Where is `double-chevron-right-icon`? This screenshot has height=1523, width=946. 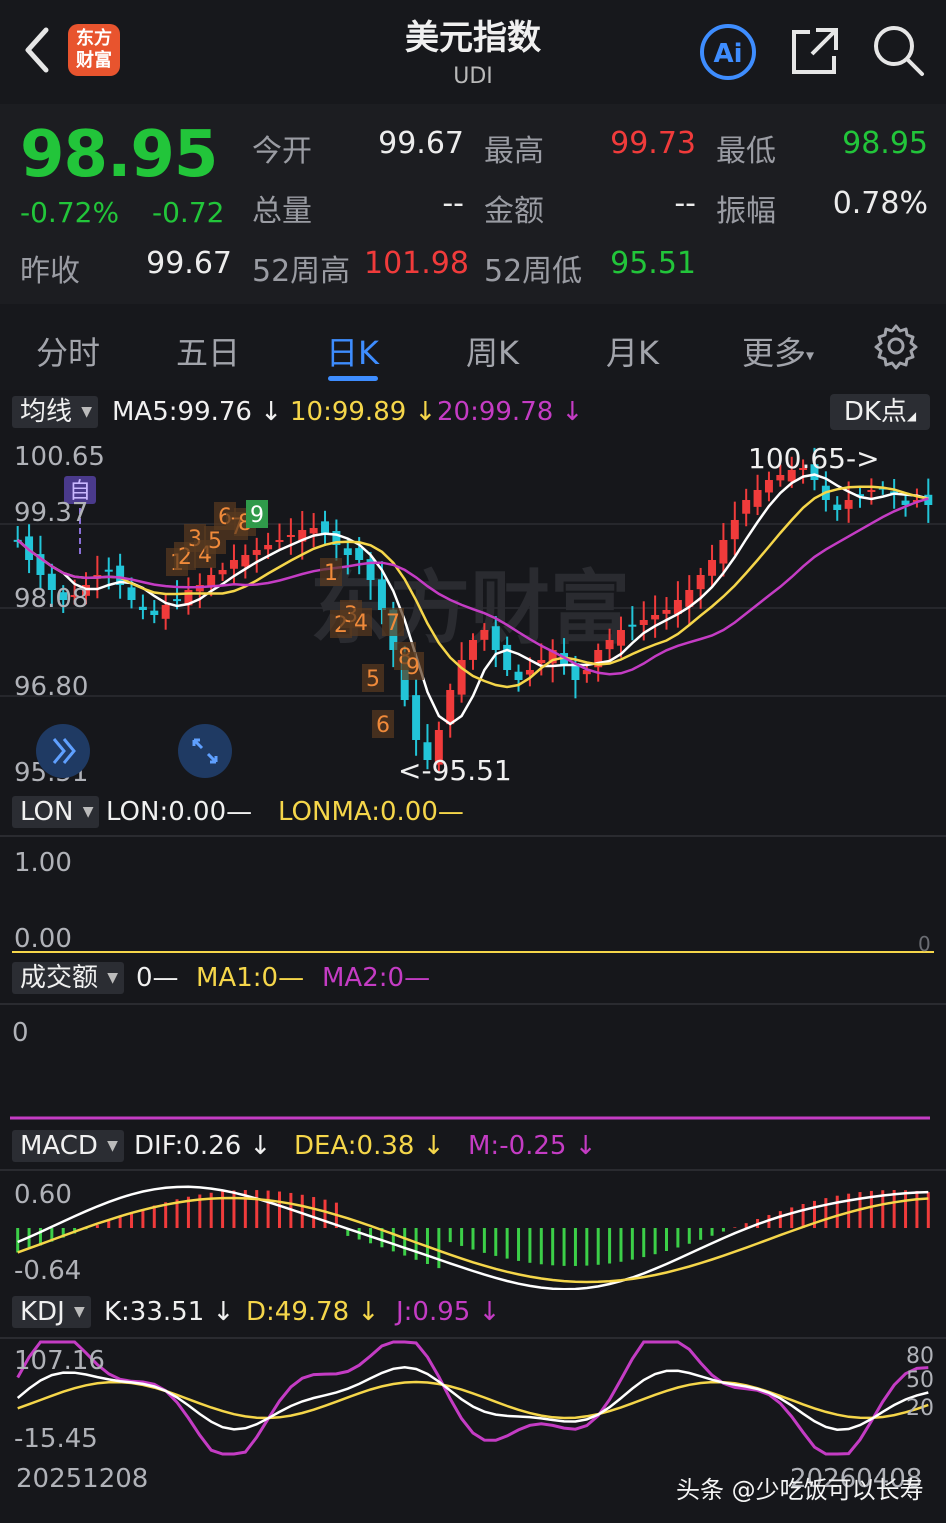 double-chevron-right-icon is located at coordinates (64, 751).